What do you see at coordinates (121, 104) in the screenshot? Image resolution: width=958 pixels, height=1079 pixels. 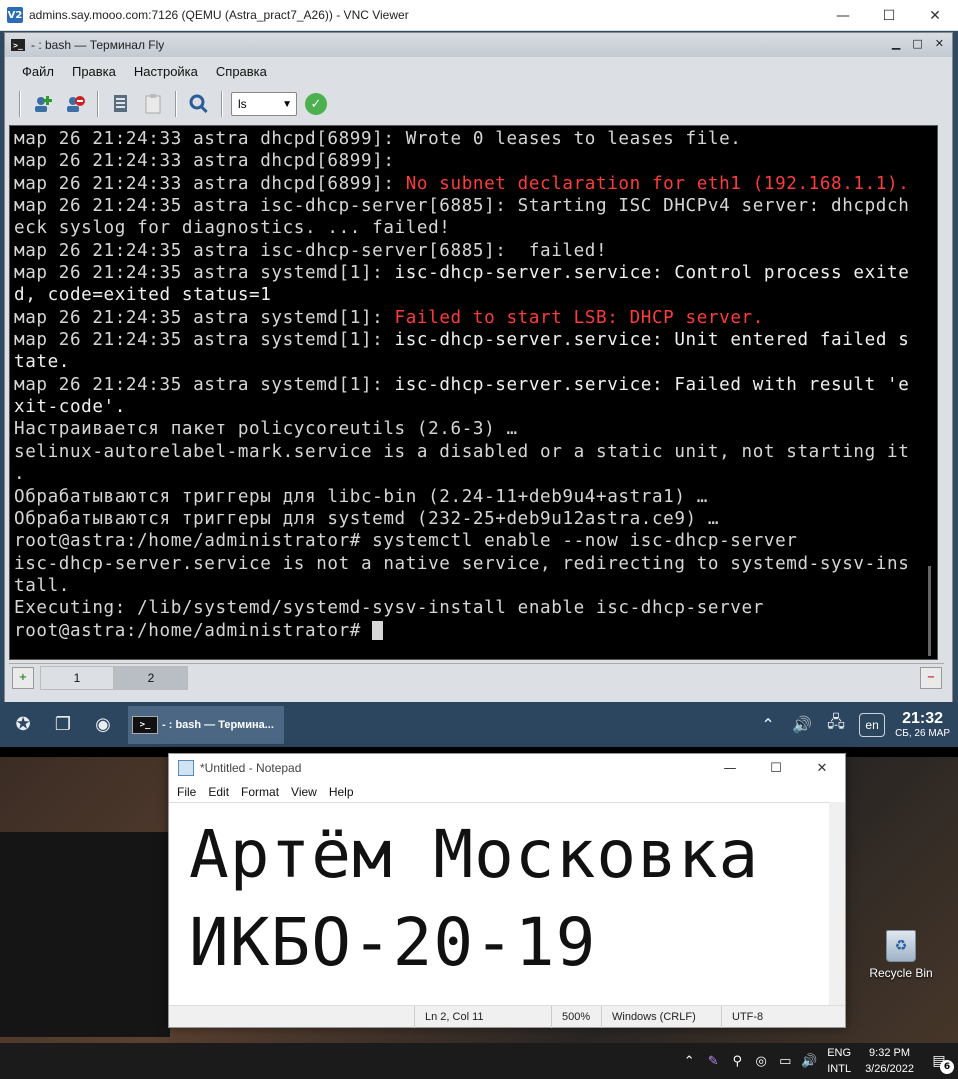 I see `copy-icon` at bounding box center [121, 104].